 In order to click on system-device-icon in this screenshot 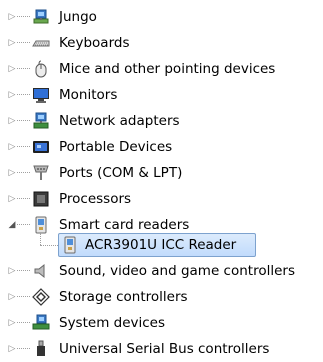, I will do `click(41, 323)`.